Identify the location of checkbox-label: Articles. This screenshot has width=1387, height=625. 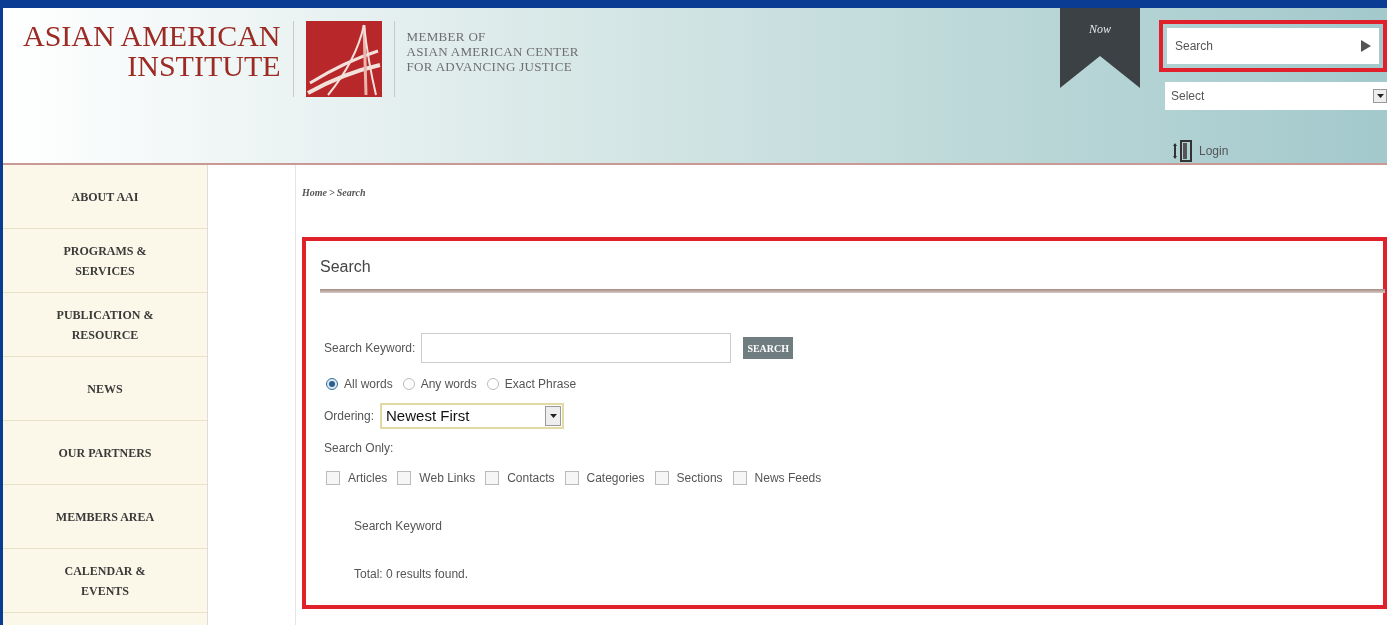
(368, 478).